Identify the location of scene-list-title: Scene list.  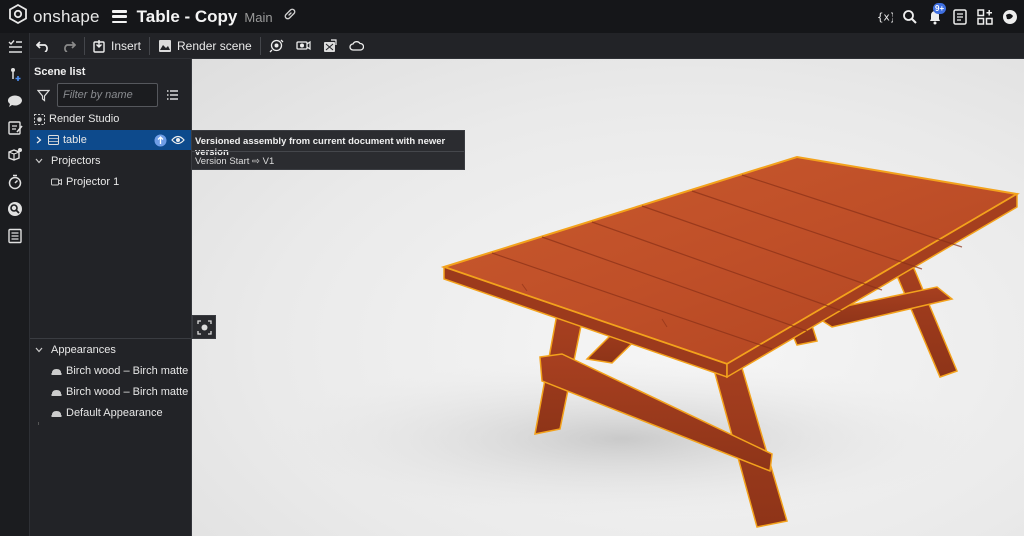
(60, 72).